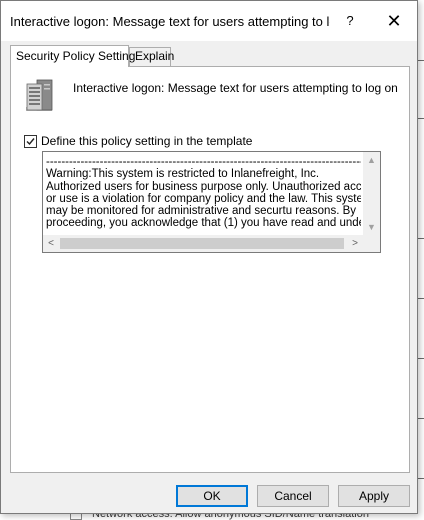 This screenshot has height=520, width=424. I want to click on scroll-left-arrow-icon: <, so click(51, 243).